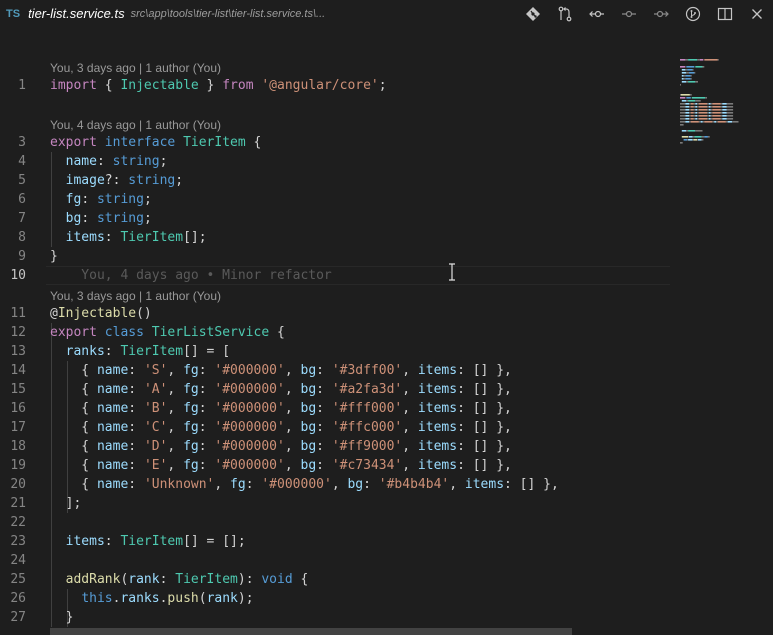 The width and height of the screenshot is (773, 635). I want to click on file-history-button, so click(693, 13).